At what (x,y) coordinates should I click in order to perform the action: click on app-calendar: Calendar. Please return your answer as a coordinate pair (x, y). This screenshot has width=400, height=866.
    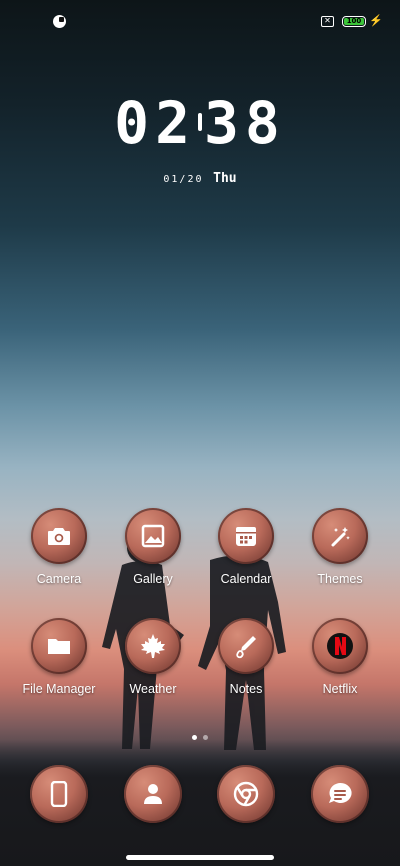
    Looking at the image, I should click on (246, 547).